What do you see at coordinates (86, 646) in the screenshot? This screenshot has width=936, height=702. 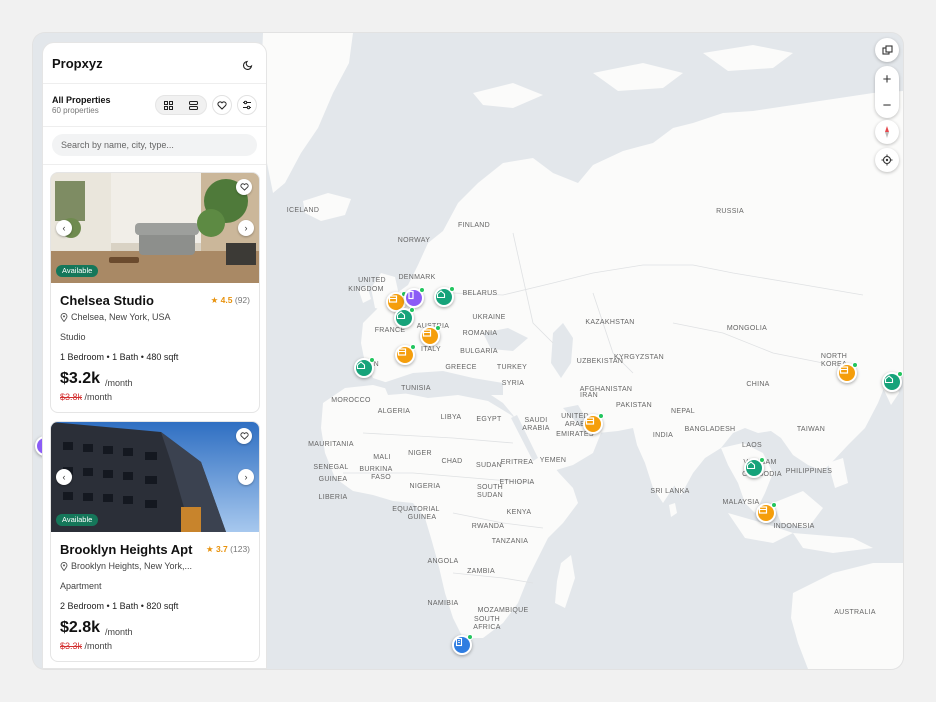 I see `old-price: $3.3k /month` at bounding box center [86, 646].